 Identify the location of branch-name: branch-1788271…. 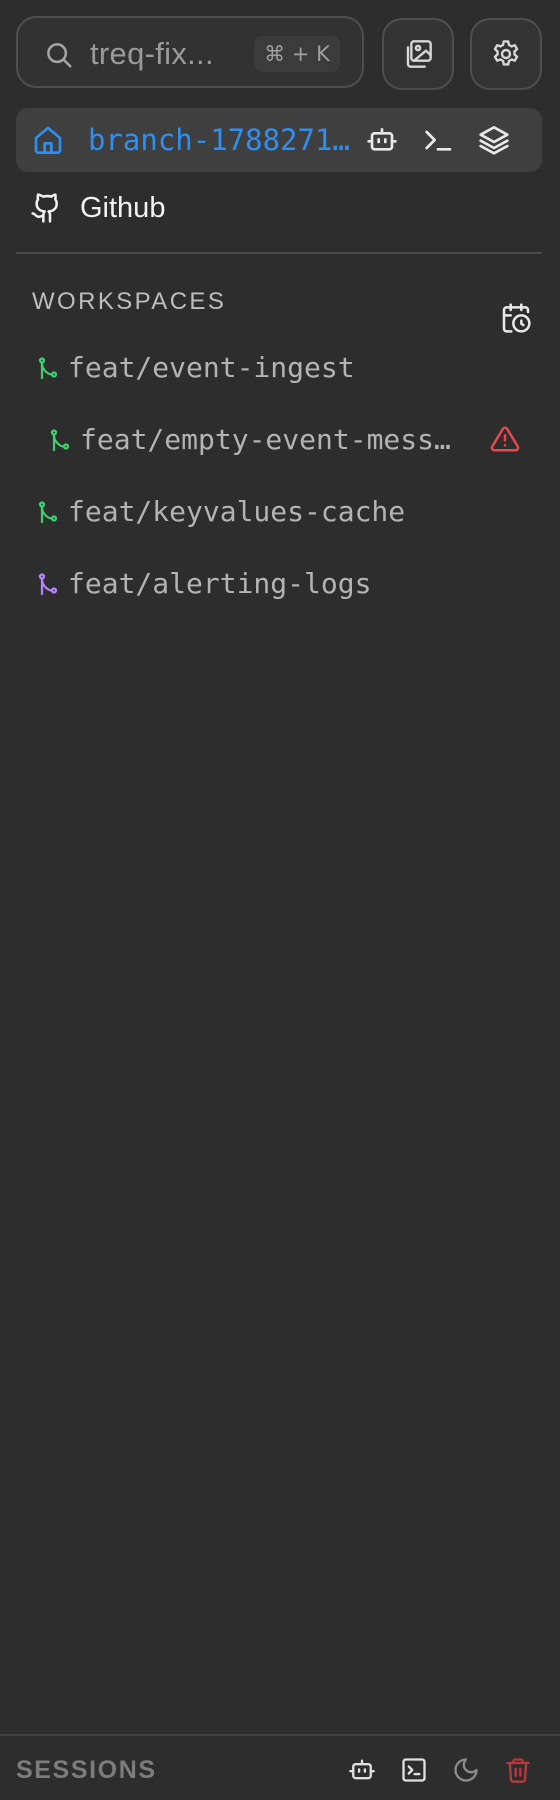
(223, 140).